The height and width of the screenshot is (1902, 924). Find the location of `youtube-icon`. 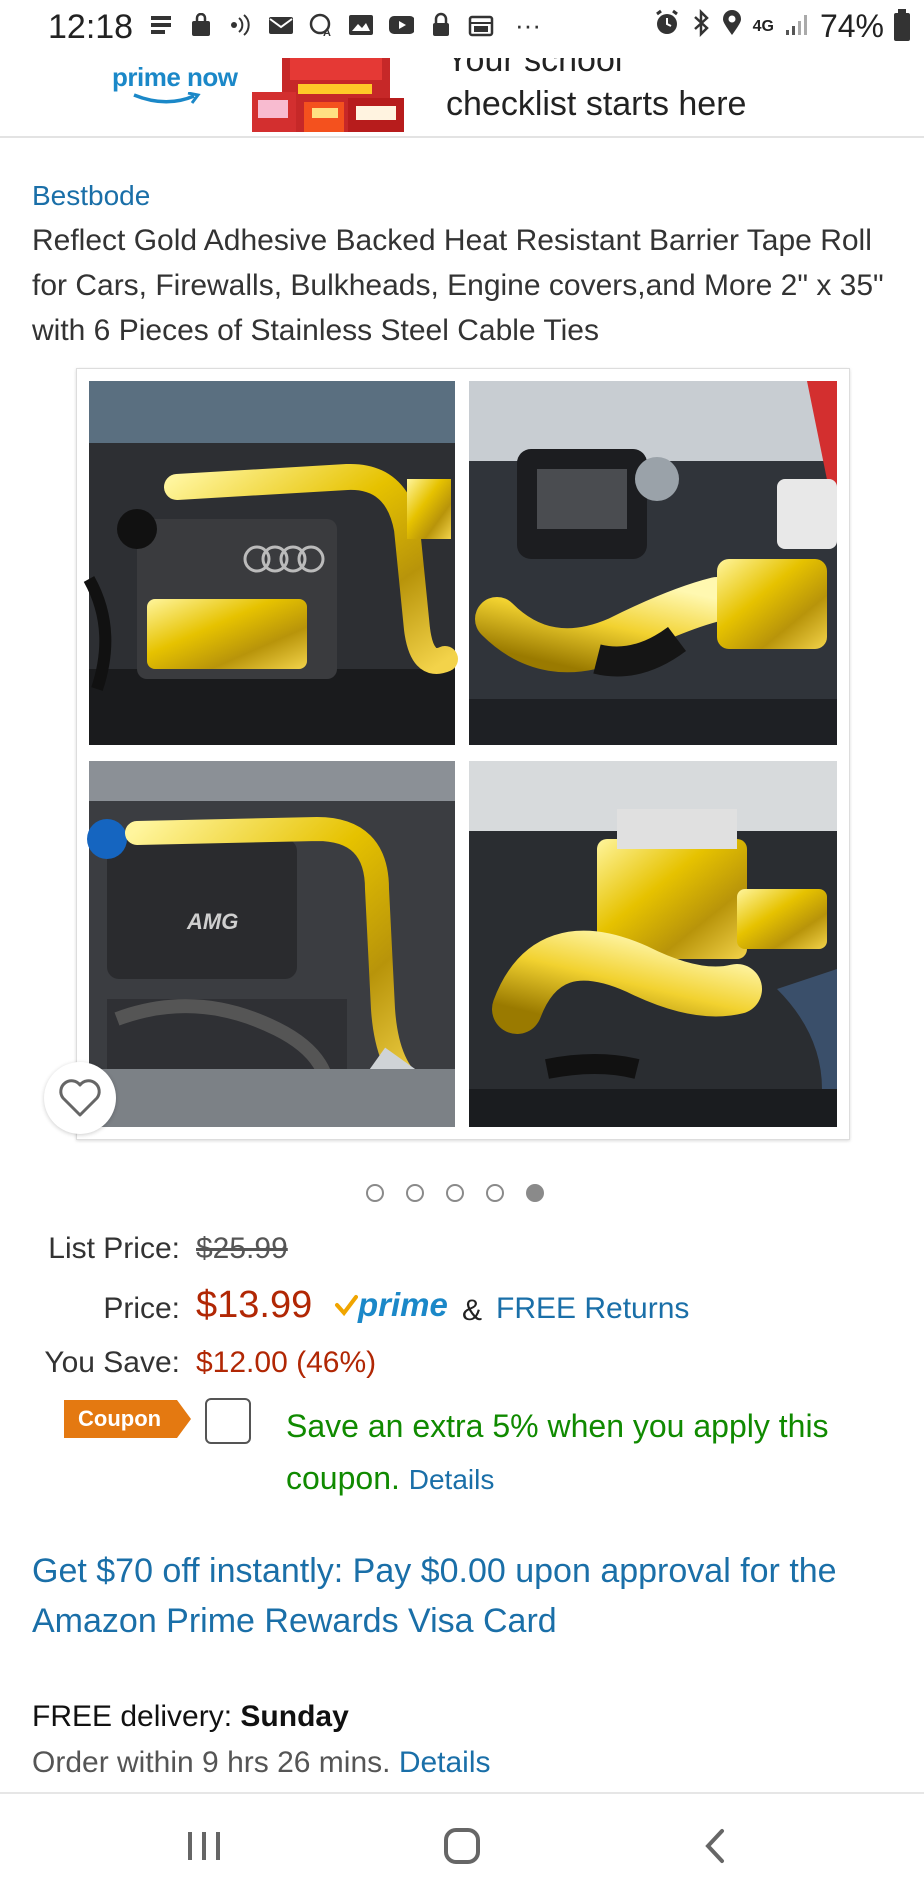

youtube-icon is located at coordinates (401, 25).